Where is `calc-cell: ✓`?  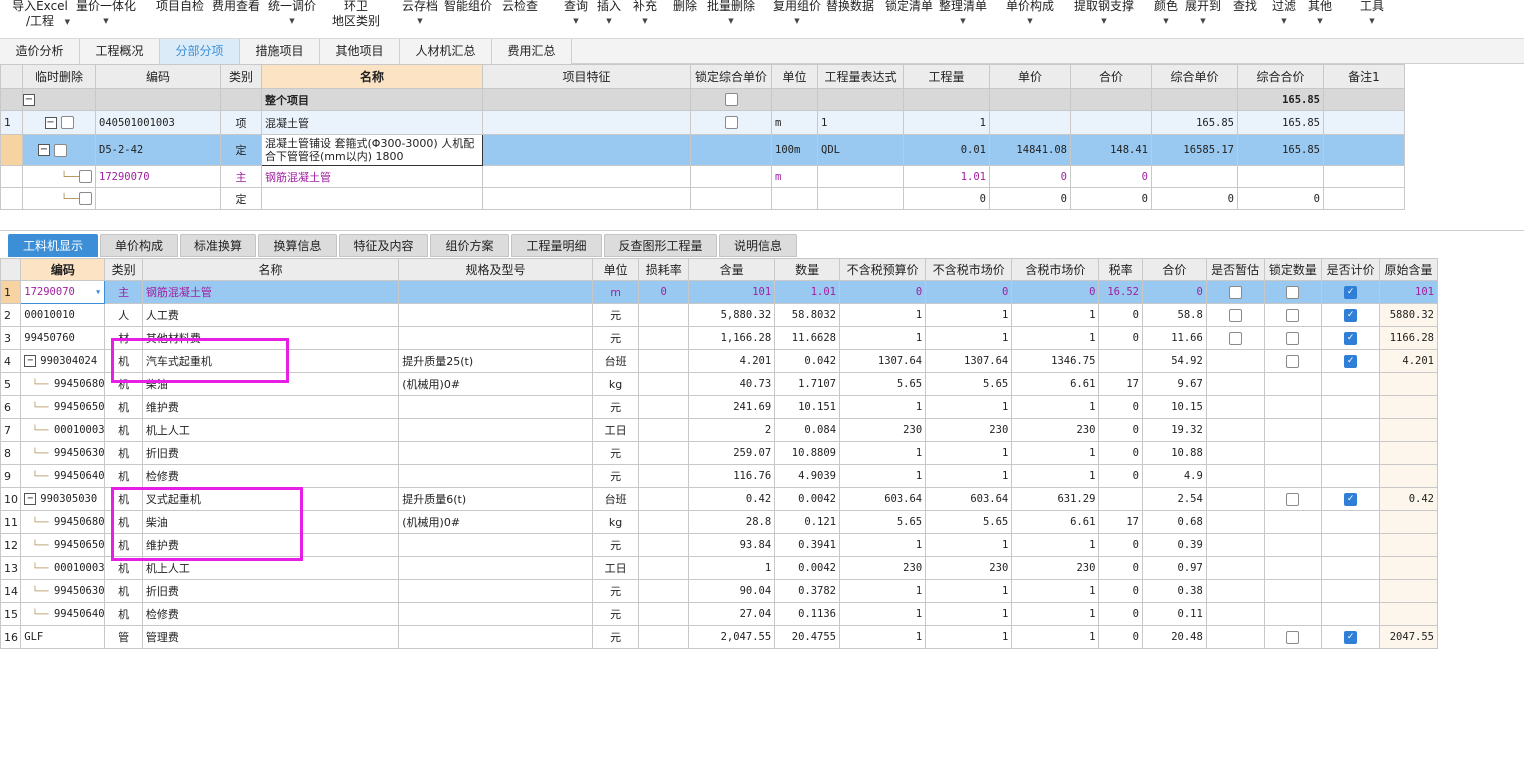
calc-cell: ✓ is located at coordinates (1351, 361).